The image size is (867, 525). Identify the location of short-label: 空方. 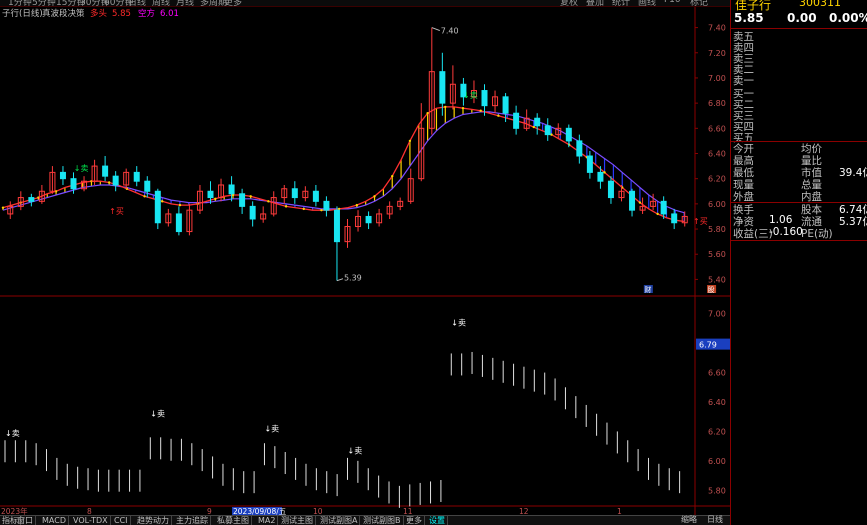
(146, 13).